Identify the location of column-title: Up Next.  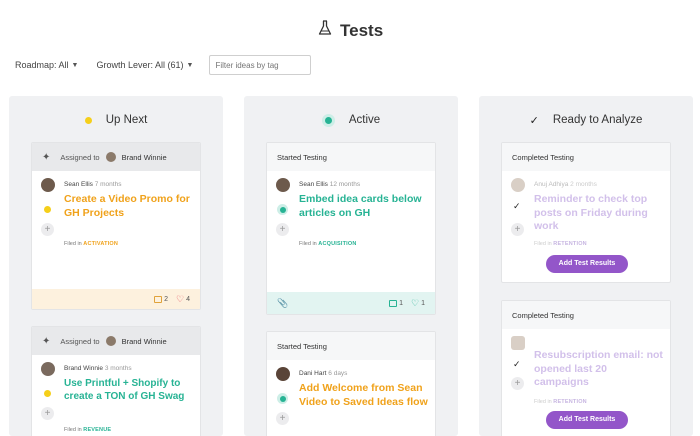
(126, 120).